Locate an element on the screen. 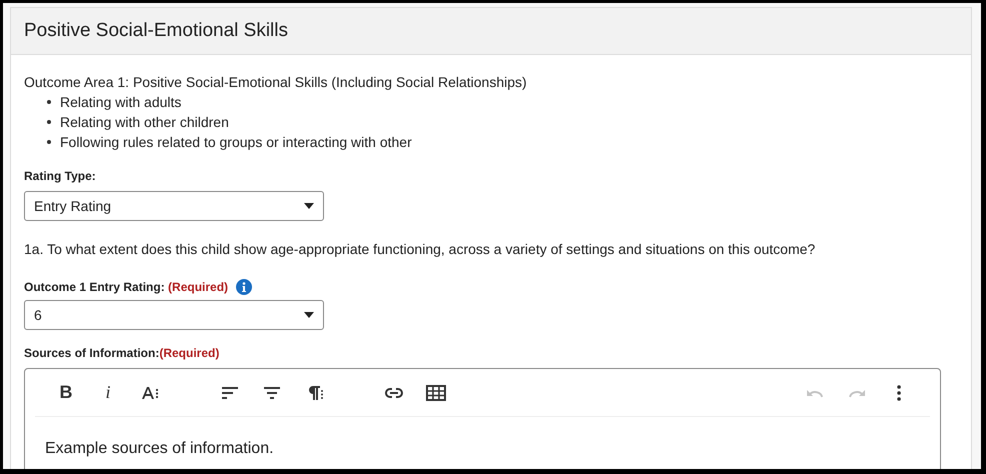 The height and width of the screenshot is (474, 986). list-item: Relating with other children is located at coordinates (144, 122).